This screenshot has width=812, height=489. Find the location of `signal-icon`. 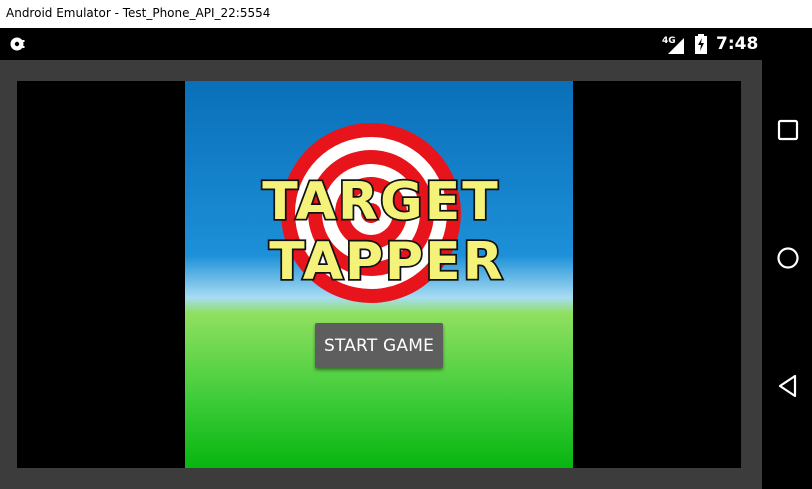

signal-icon is located at coordinates (676, 46).